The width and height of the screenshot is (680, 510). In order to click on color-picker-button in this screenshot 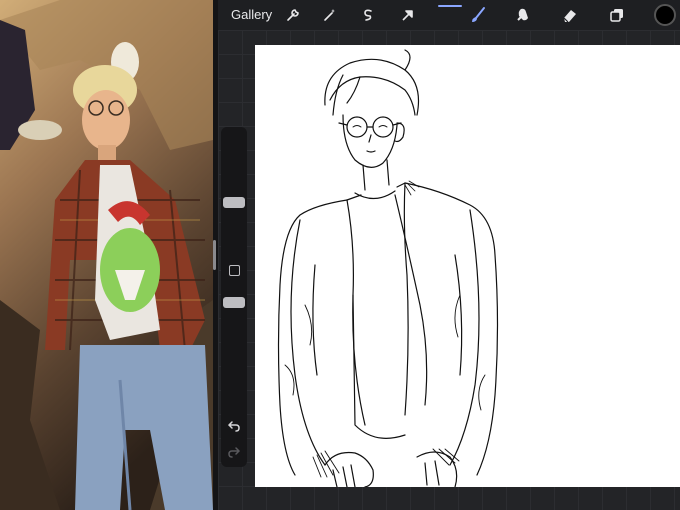, I will do `click(665, 15)`.